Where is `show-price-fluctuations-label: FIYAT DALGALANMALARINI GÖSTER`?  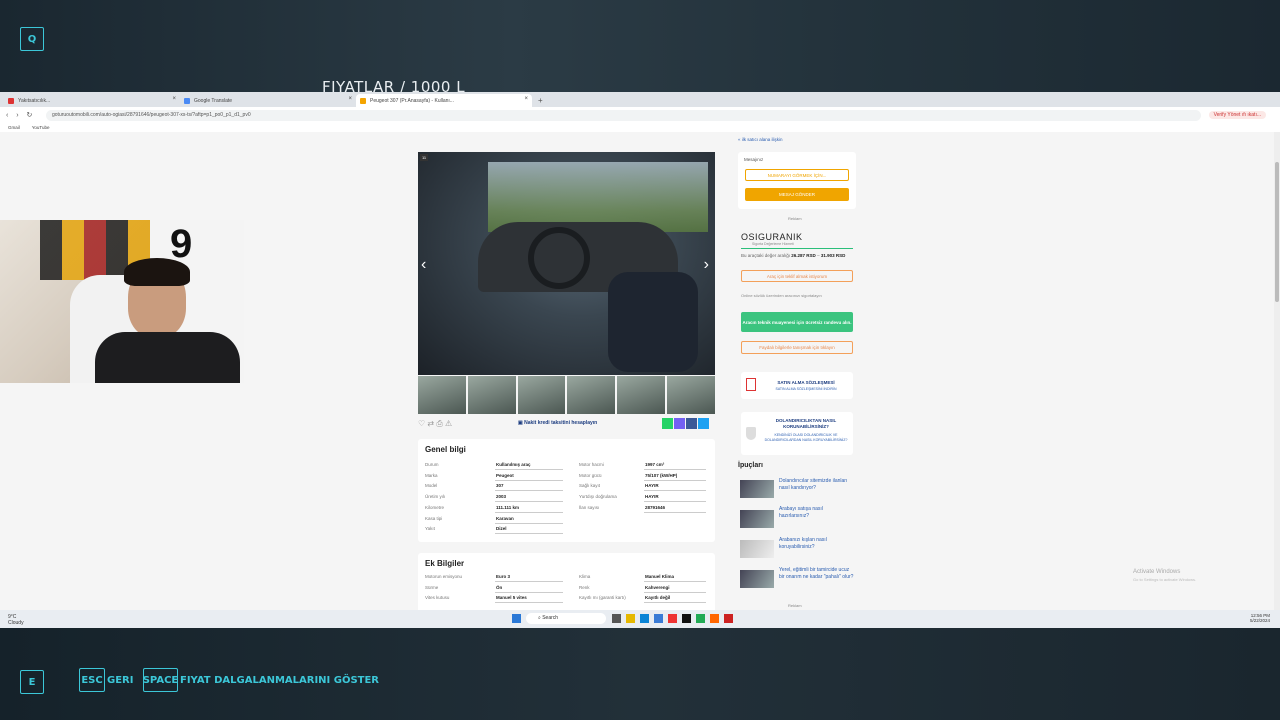 show-price-fluctuations-label: FIYAT DALGALANMALARINI GÖSTER is located at coordinates (279, 680).